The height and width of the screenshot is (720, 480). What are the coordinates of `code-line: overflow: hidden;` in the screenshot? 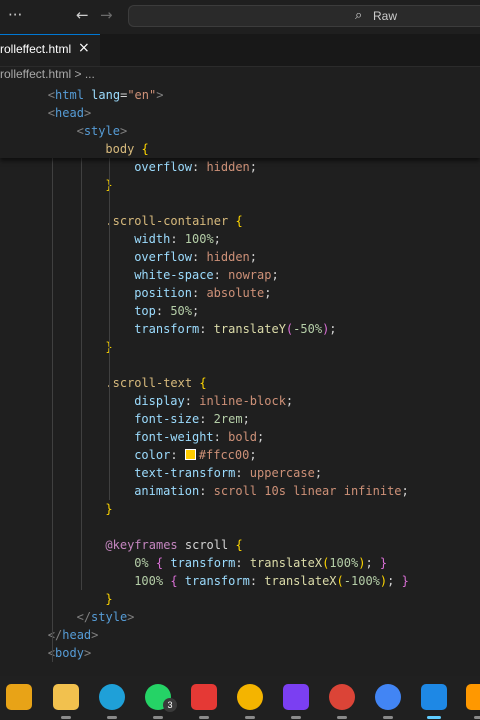 It's located at (195, 167).